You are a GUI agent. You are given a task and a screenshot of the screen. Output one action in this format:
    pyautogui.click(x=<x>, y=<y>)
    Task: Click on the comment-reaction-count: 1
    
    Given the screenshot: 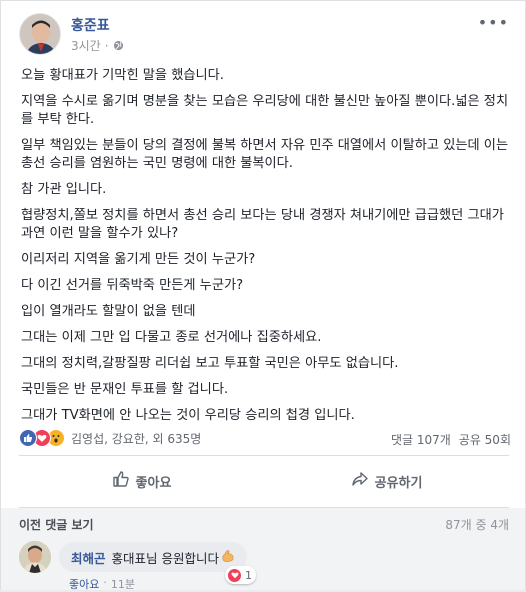 What is the action you would take?
    pyautogui.click(x=248, y=575)
    